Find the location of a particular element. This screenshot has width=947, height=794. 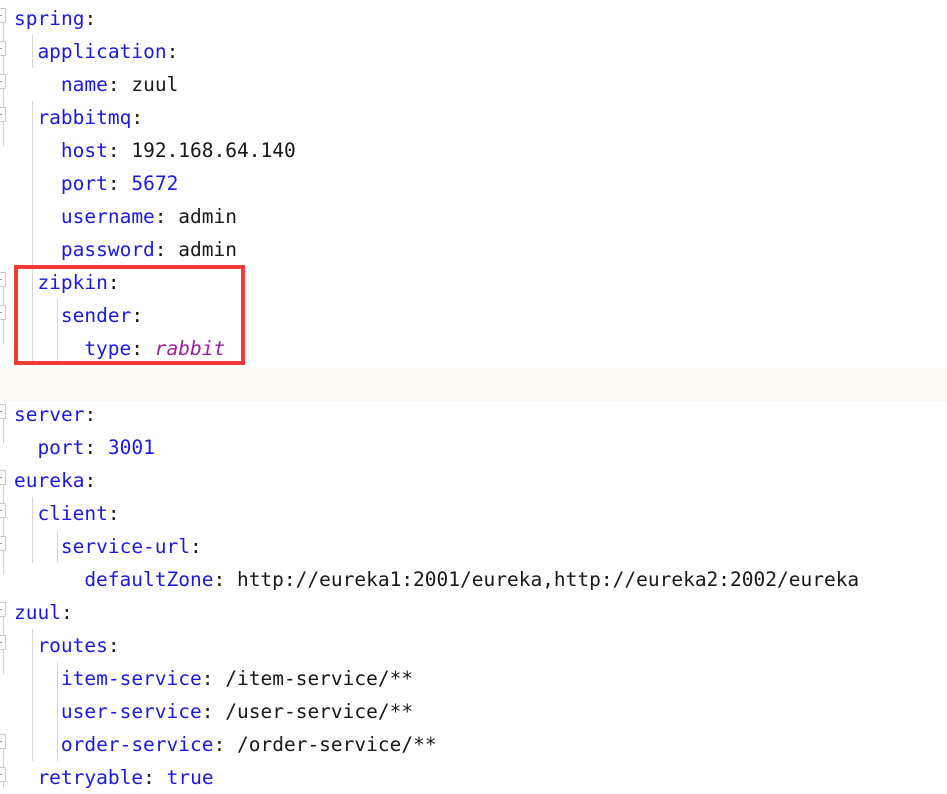

code-line: routes: is located at coordinates (78, 645).